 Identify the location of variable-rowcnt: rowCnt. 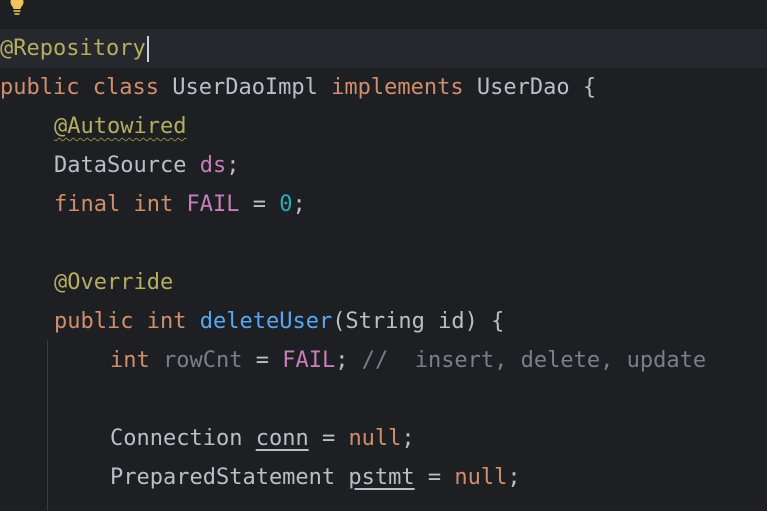
(203, 360).